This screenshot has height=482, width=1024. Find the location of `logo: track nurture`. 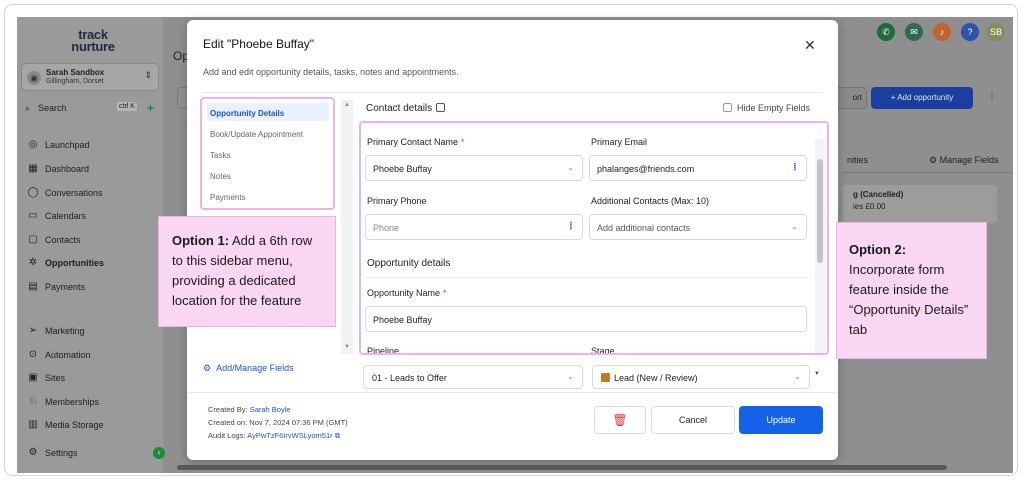

logo: track nurture is located at coordinates (93, 41).